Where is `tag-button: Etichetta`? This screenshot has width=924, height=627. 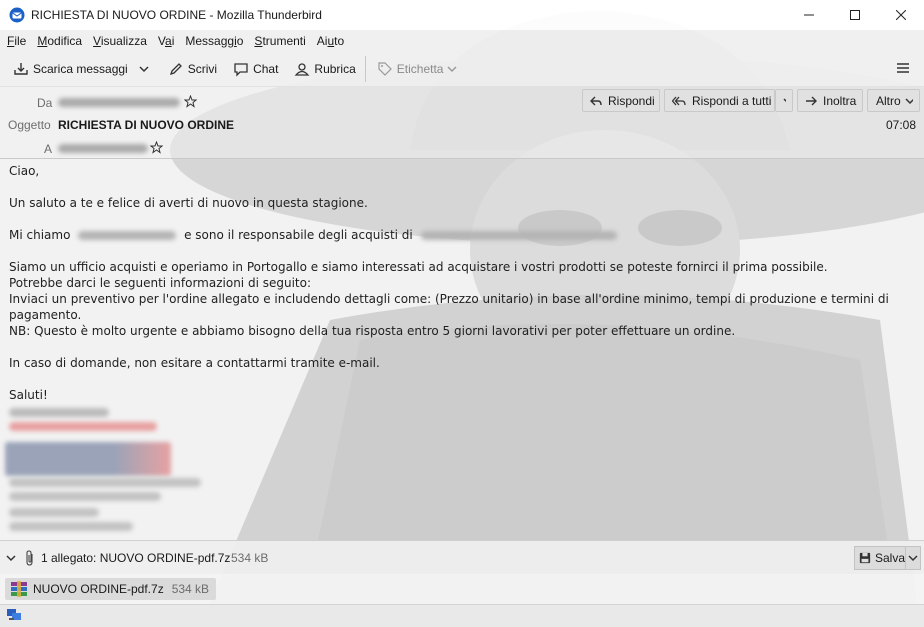
tag-button: Etichetta is located at coordinates (419, 69).